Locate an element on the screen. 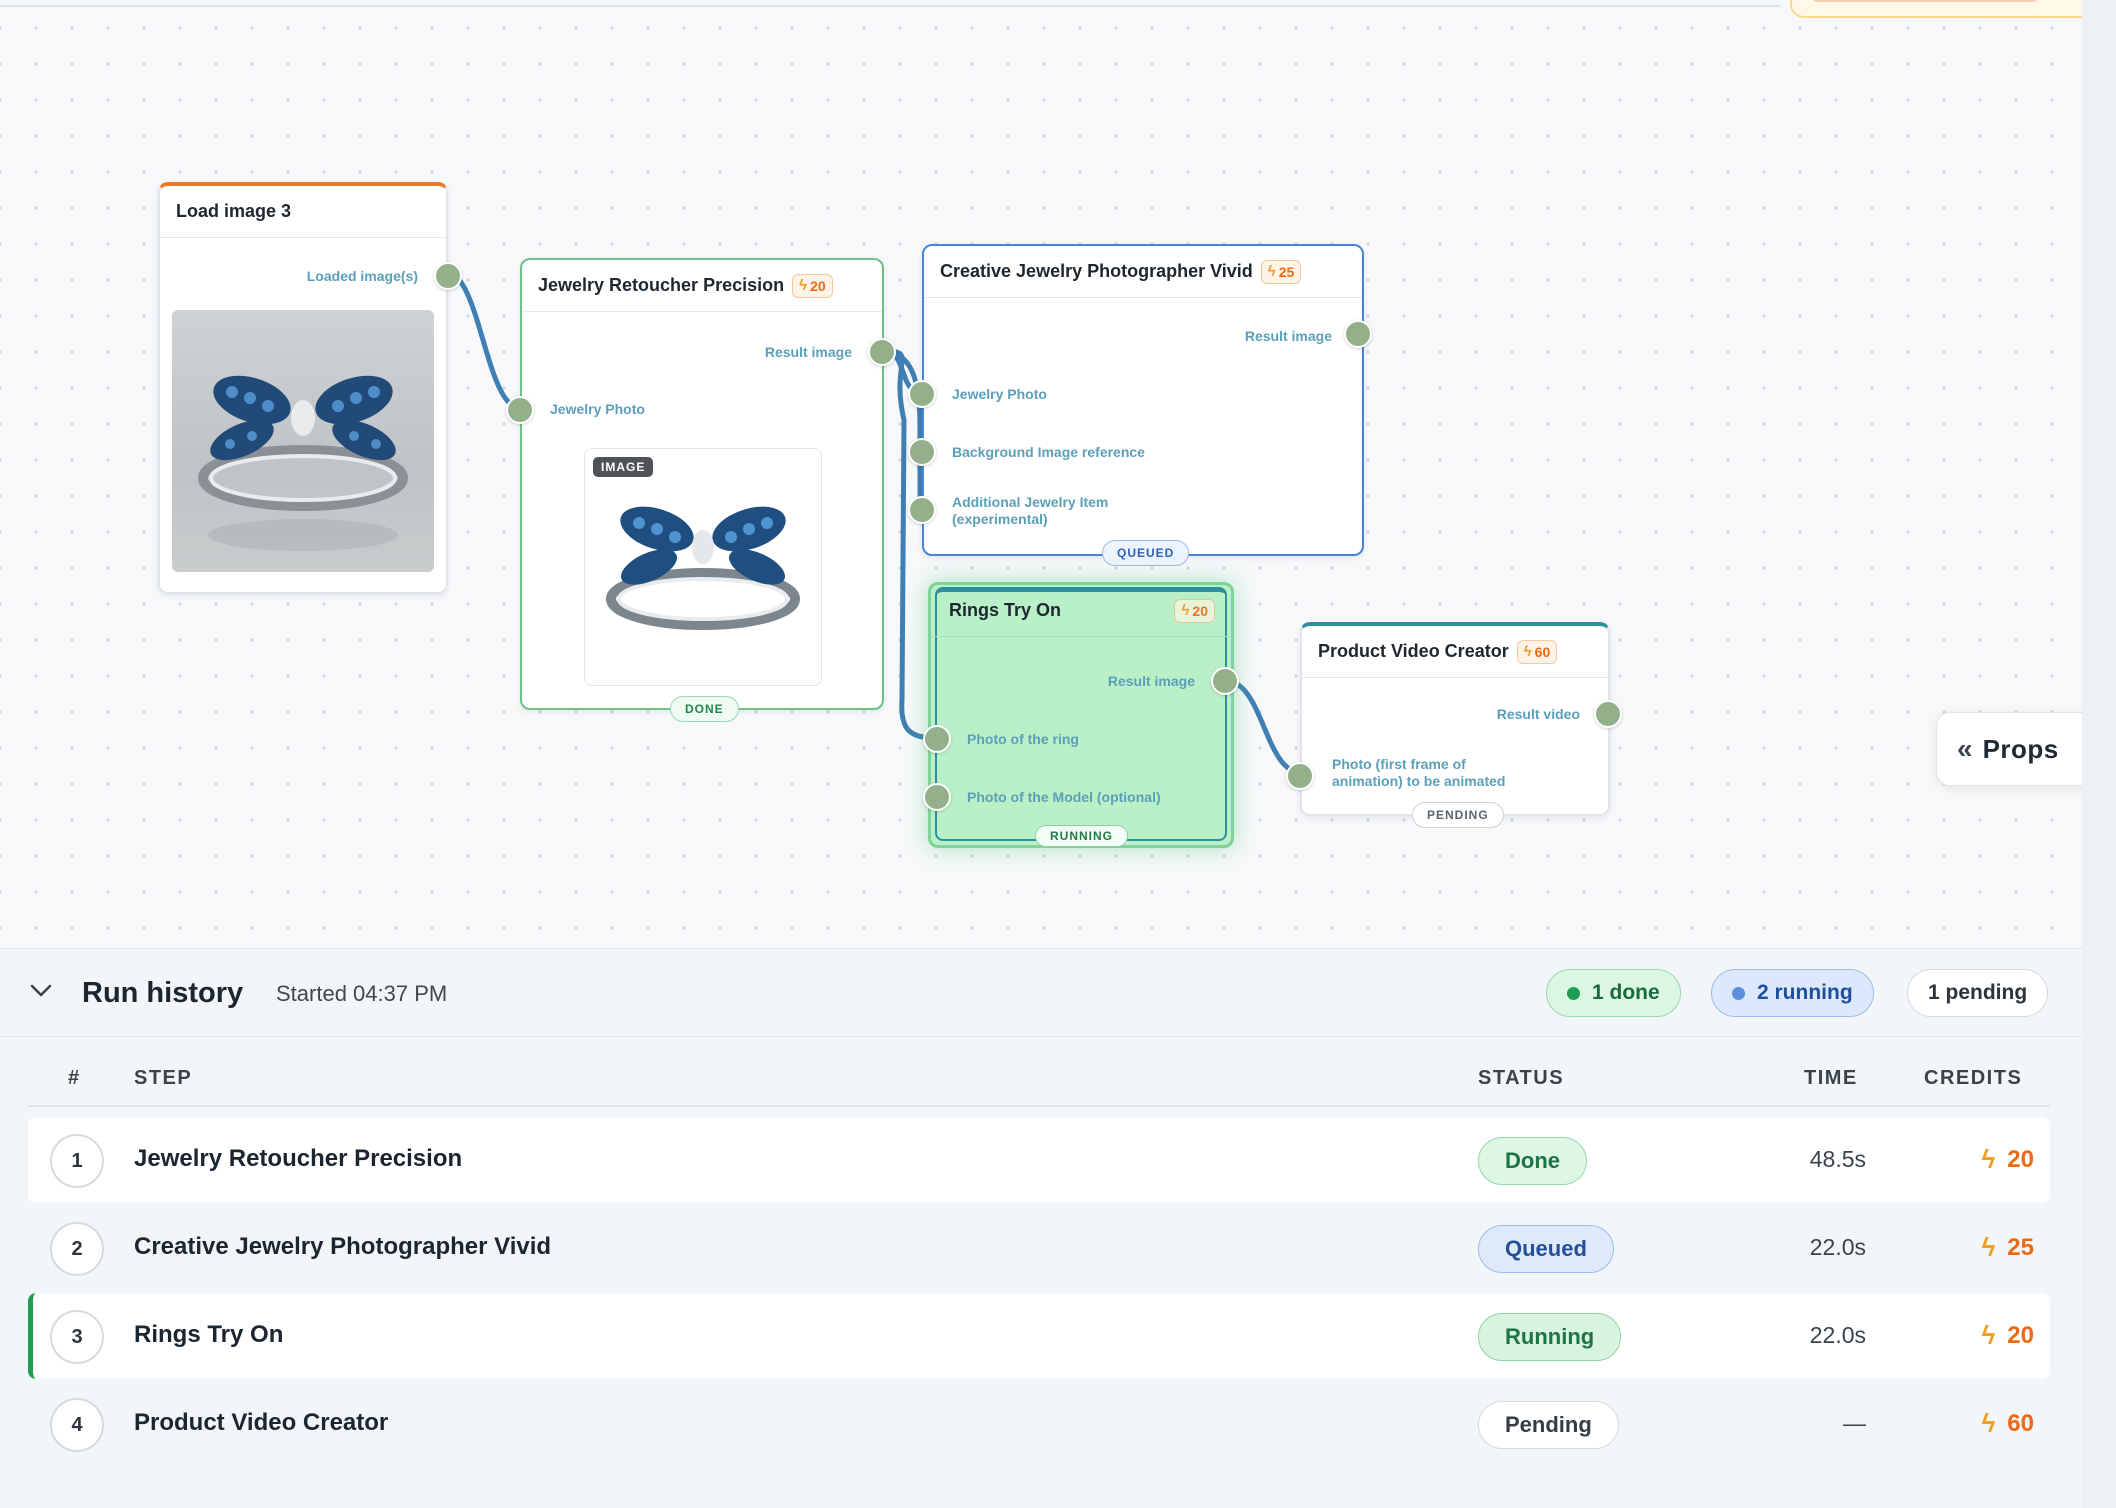 This screenshot has width=2116, height=1508. table-row: 4 Product Video Creator Pending — ϟ 60 is located at coordinates (1039, 1424).